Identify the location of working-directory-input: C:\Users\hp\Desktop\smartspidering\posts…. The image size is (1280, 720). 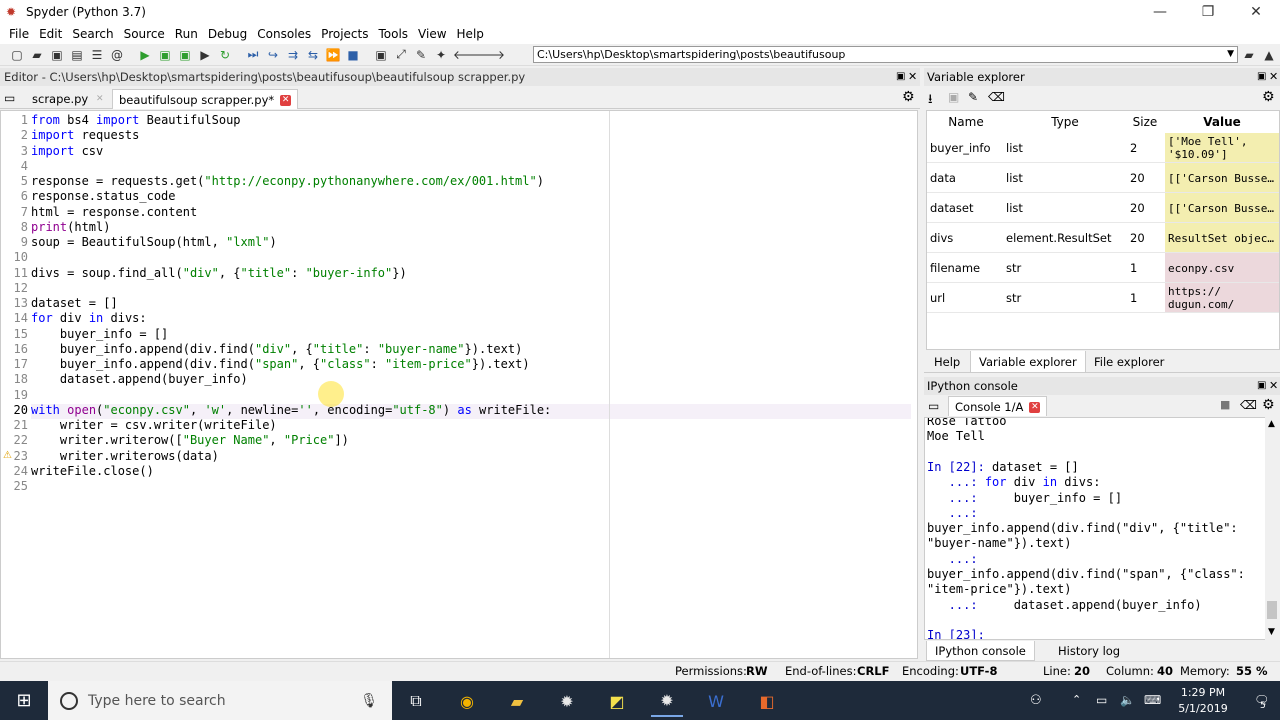
(885, 54).